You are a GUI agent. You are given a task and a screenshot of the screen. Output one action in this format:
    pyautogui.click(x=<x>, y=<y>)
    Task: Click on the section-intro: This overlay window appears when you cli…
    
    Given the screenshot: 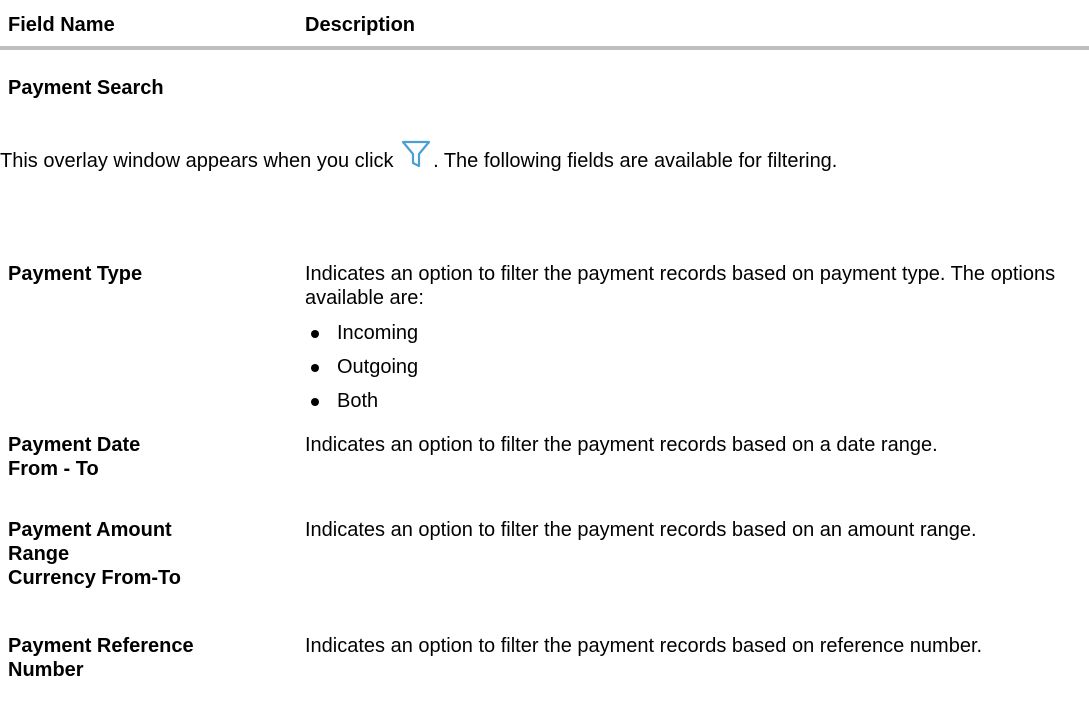 What is the action you would take?
    pyautogui.click(x=480, y=157)
    